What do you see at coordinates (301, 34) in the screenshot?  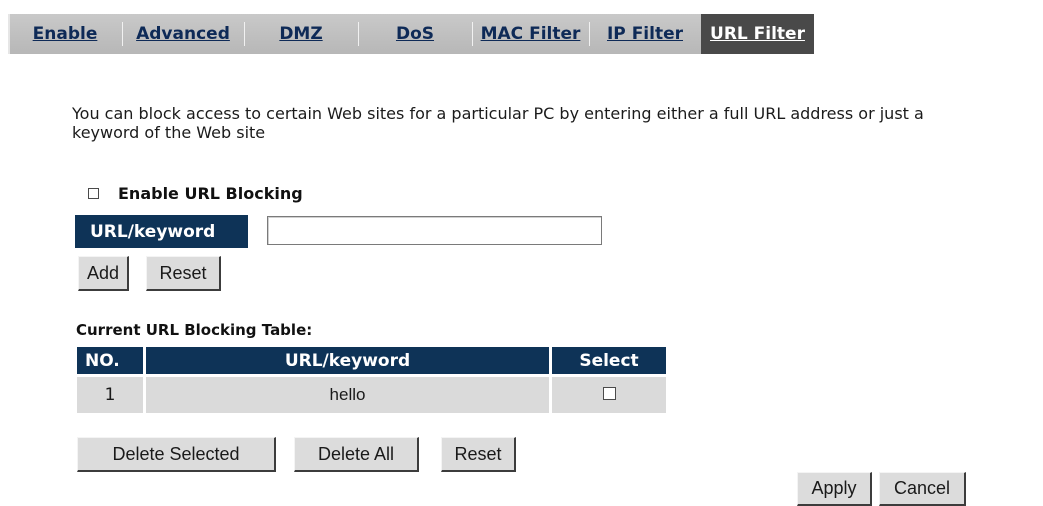 I see `tab-dmz: DMZ` at bounding box center [301, 34].